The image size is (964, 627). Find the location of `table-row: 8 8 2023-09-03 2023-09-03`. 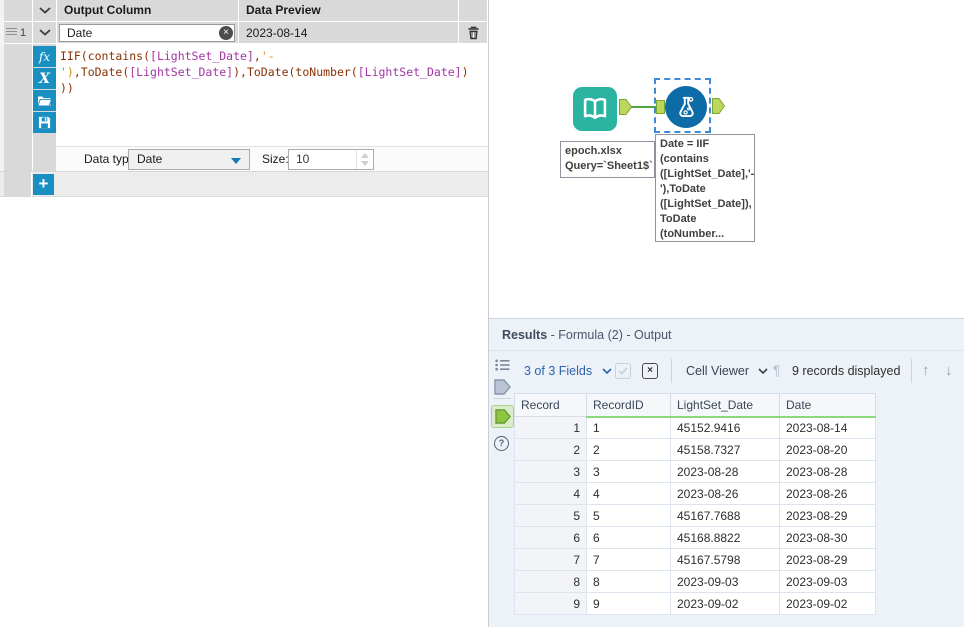

table-row: 8 8 2023-09-03 2023-09-03 is located at coordinates (695, 581).